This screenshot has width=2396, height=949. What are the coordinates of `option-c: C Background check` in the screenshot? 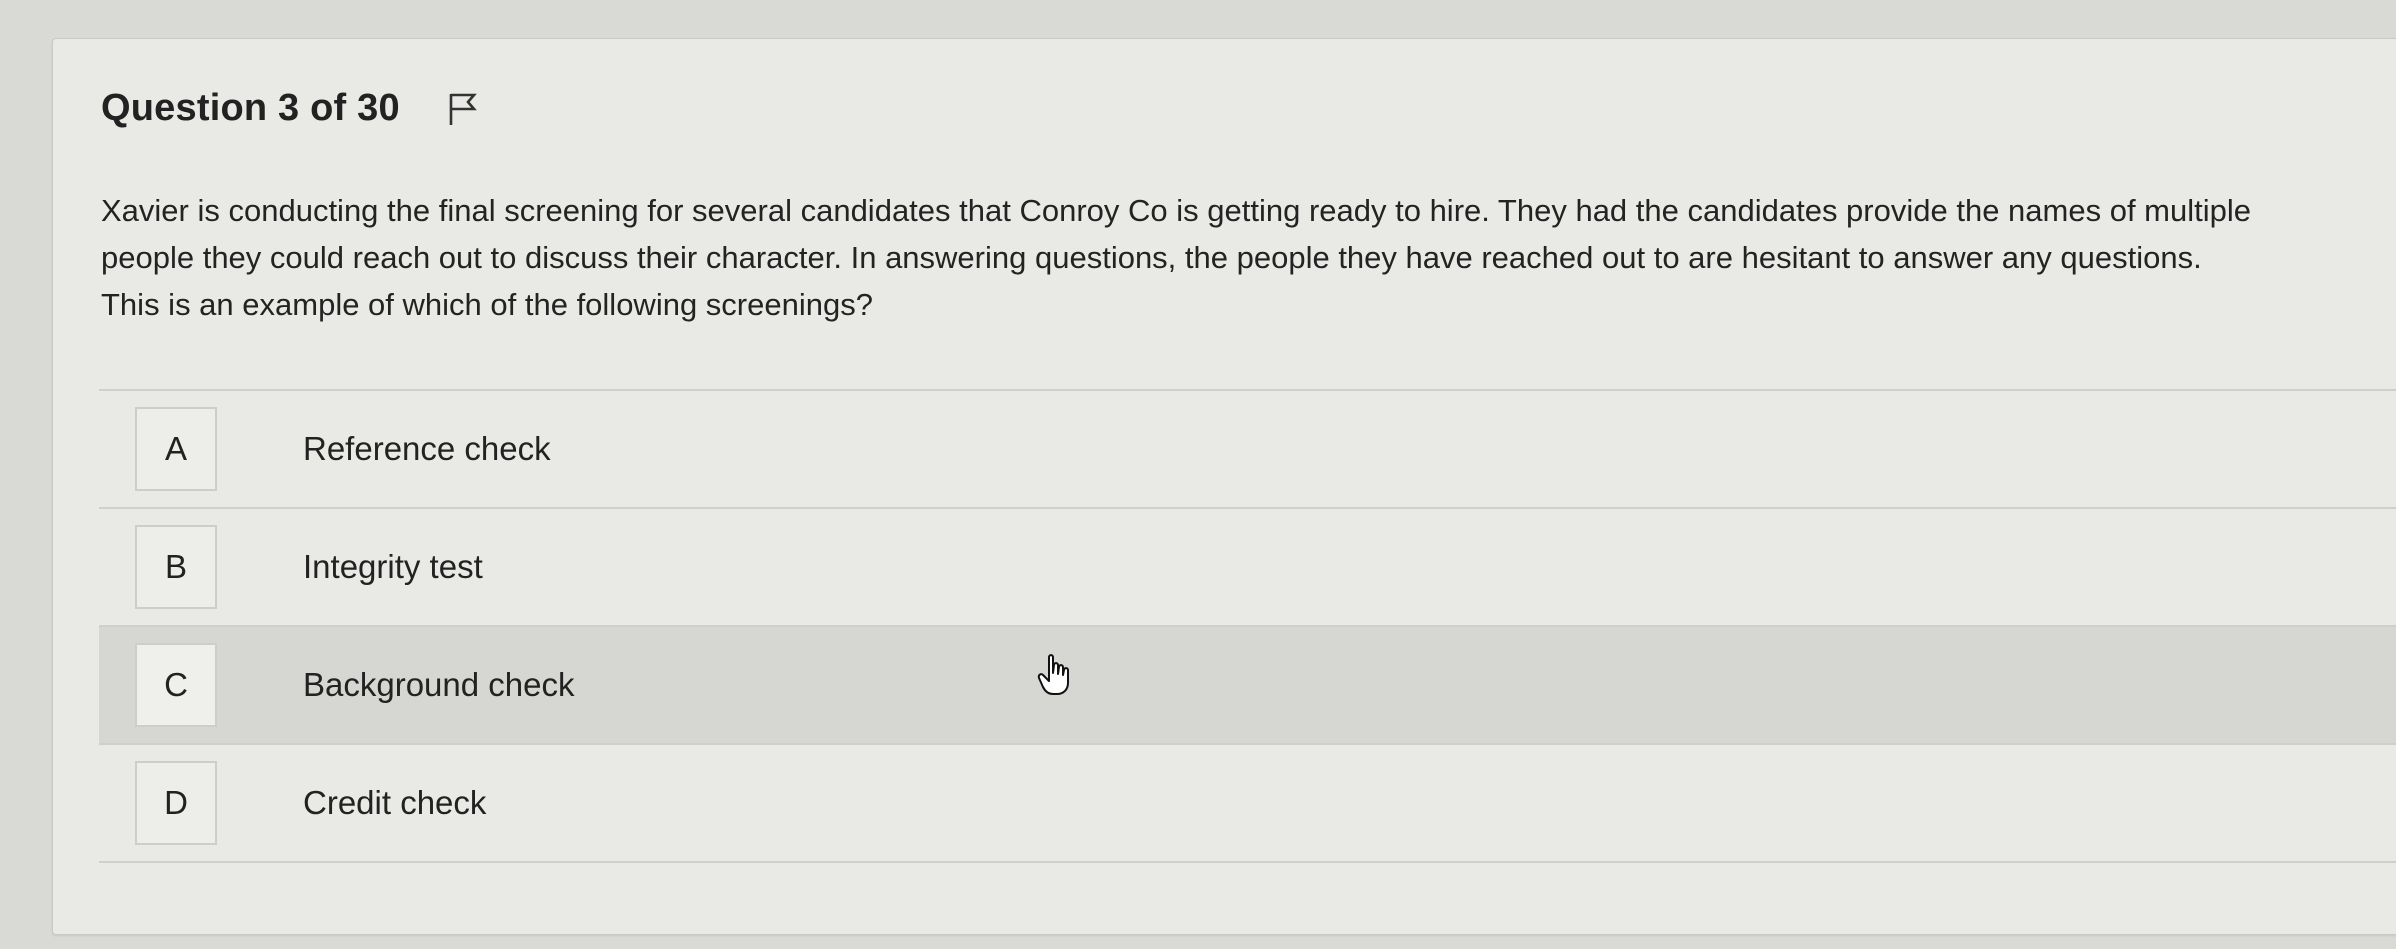 It's located at (1247, 684).